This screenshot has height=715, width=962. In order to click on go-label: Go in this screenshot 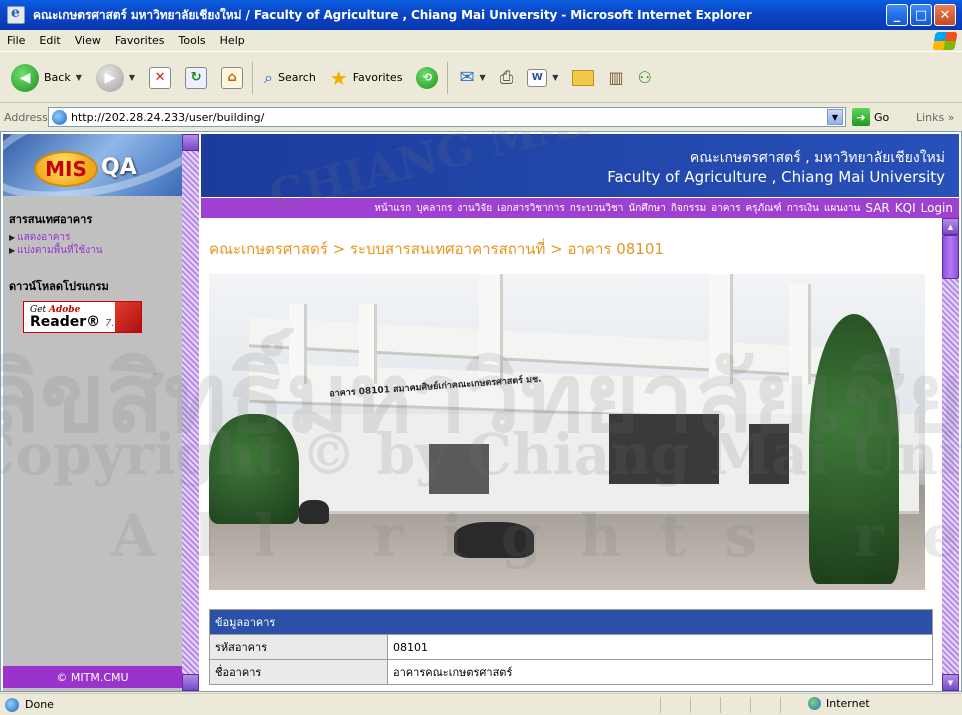, I will do `click(882, 117)`.